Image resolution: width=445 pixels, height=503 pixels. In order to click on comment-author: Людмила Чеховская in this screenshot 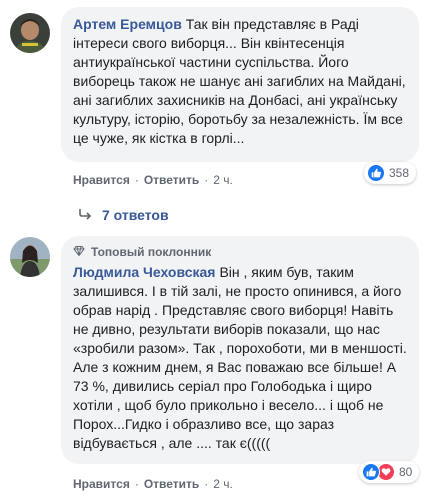, I will do `click(144, 272)`.